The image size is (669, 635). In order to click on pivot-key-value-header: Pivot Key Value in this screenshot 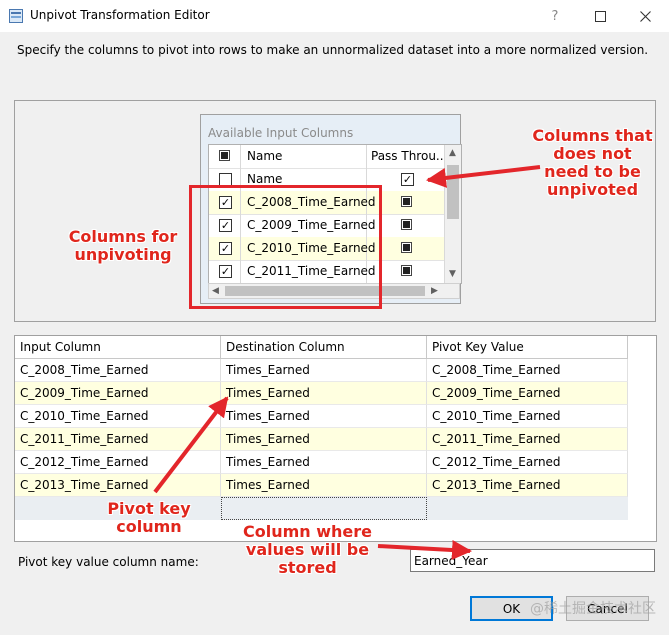, I will do `click(527, 347)`.